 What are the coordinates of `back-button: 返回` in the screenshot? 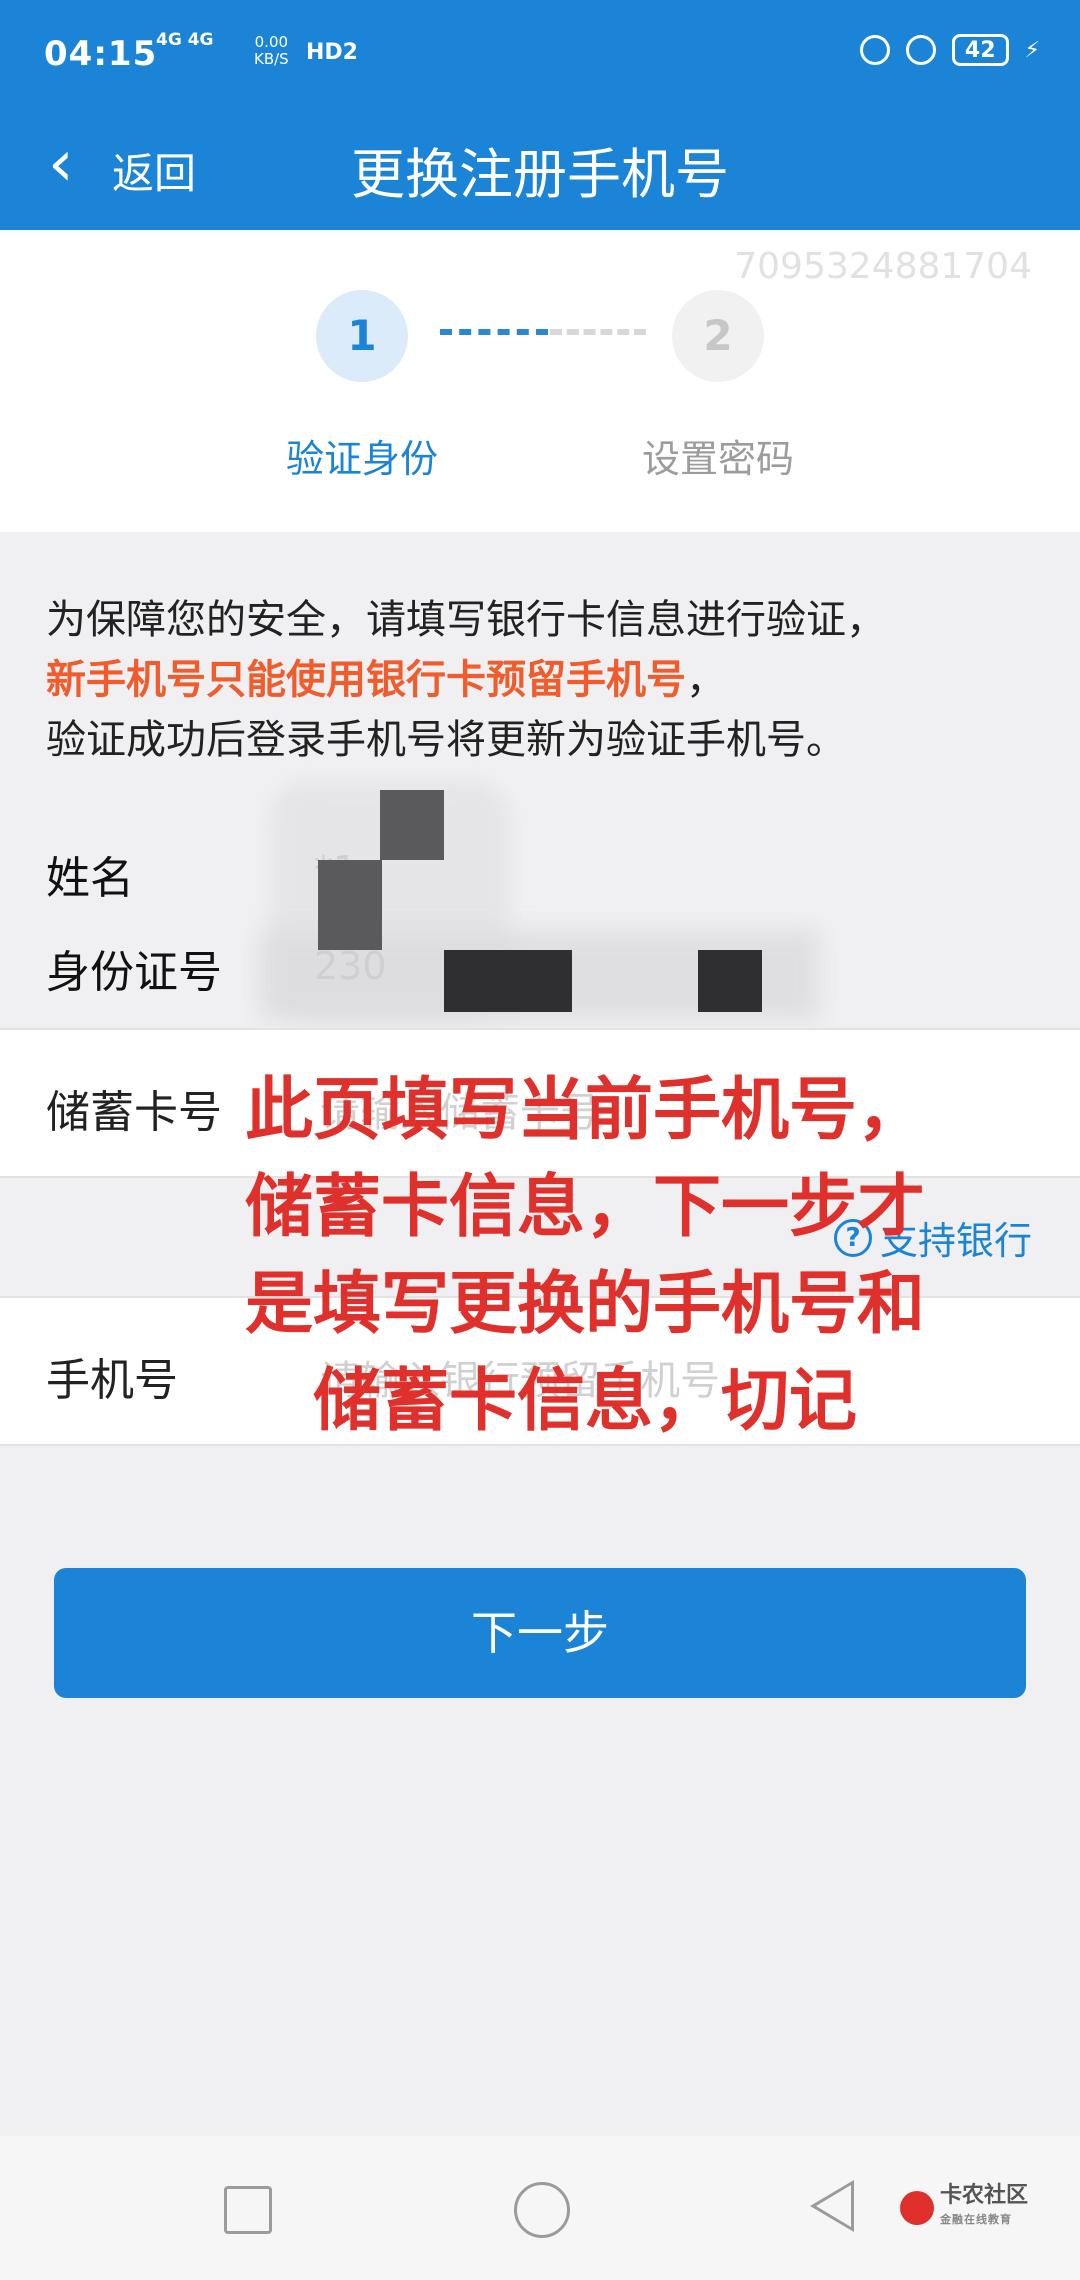 It's located at (154, 170).